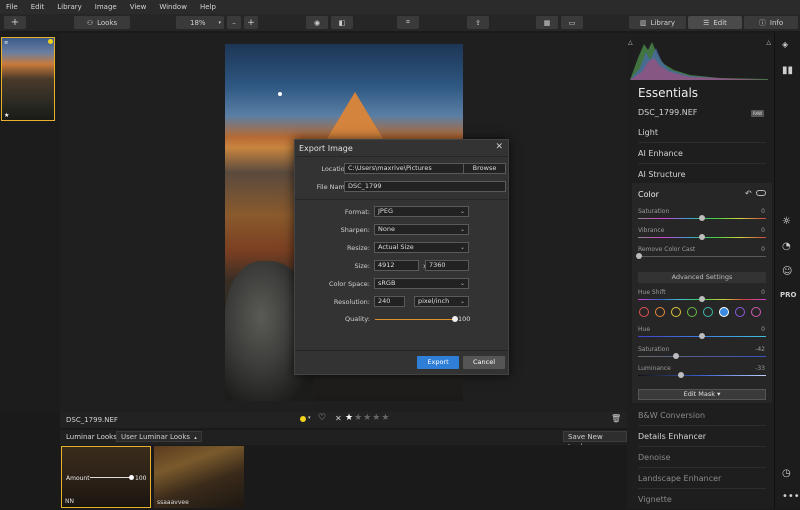  Describe the element at coordinates (38, 7) in the screenshot. I see `menu-edit: Edit` at that location.